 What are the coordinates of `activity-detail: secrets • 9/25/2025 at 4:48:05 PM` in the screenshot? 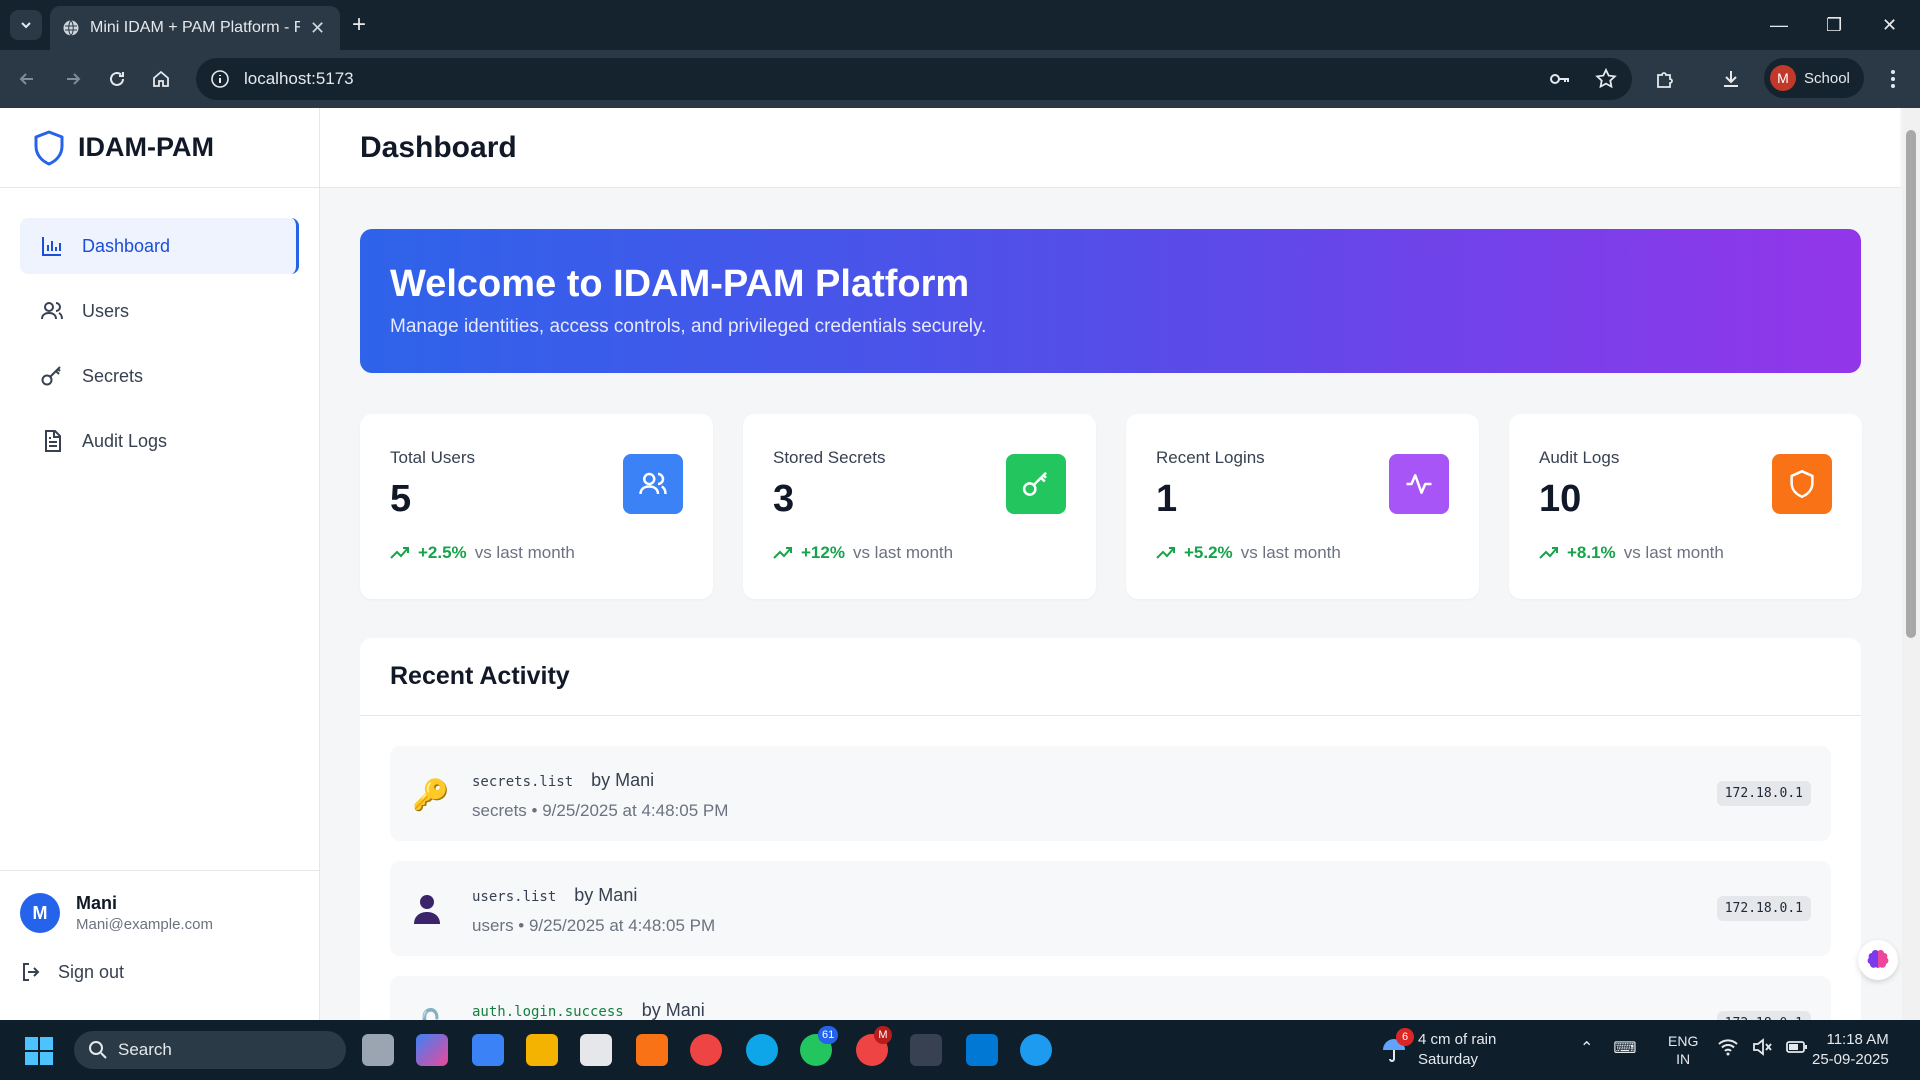 It's located at (600, 810).